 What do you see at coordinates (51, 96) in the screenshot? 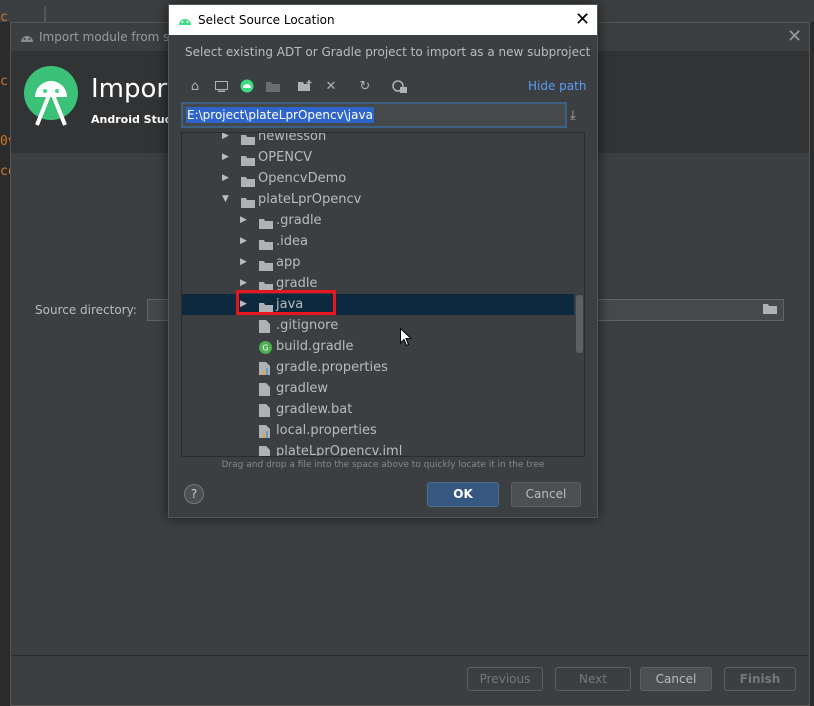
I see `android-studio-logo-icon` at bounding box center [51, 96].